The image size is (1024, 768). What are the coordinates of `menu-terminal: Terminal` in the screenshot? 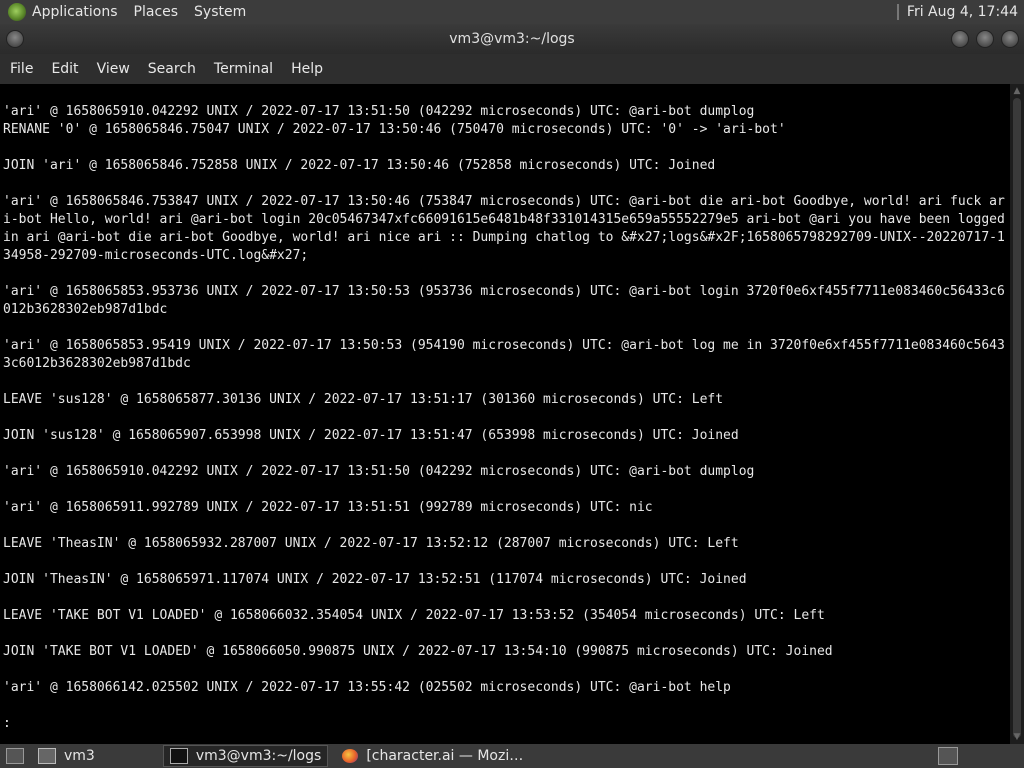 It's located at (242, 69).